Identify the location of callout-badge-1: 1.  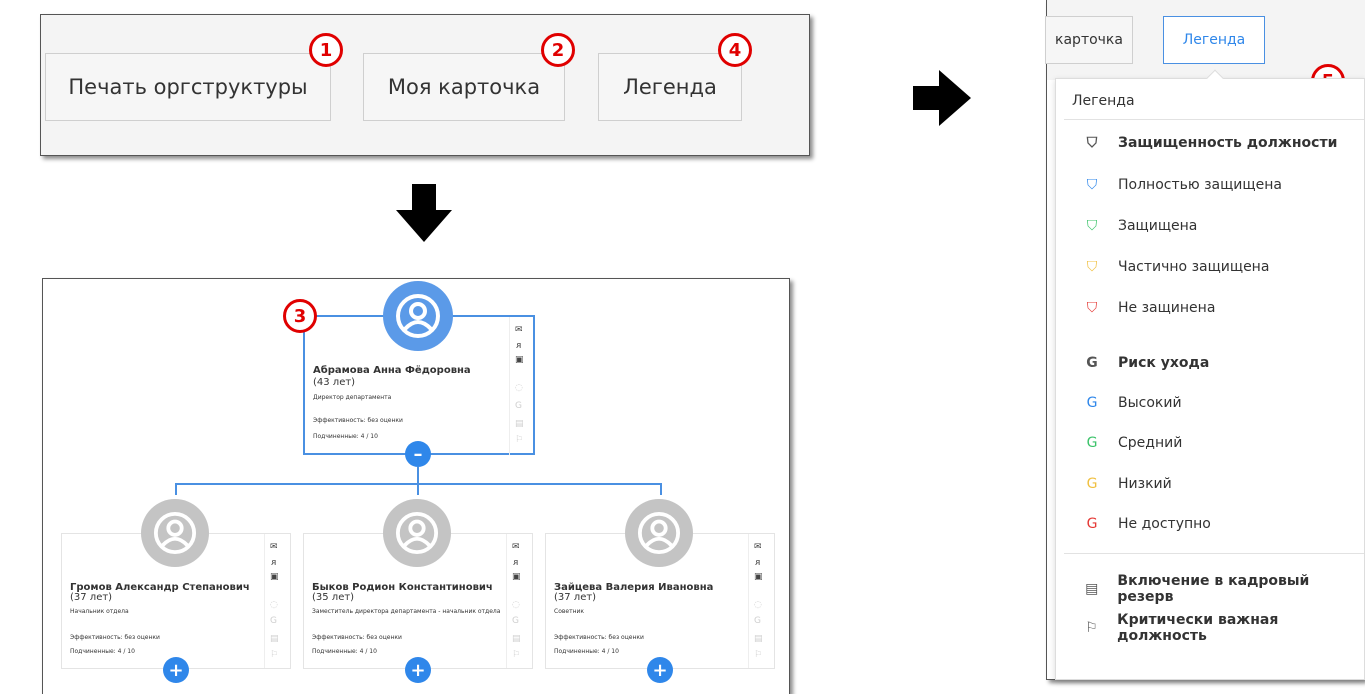
(326, 50).